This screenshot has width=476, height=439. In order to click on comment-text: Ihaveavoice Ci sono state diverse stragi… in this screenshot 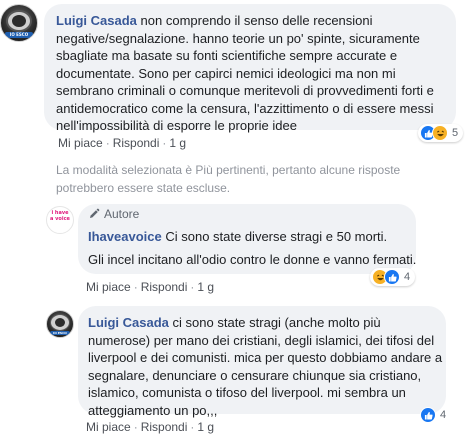, I will do `click(250, 237)`.